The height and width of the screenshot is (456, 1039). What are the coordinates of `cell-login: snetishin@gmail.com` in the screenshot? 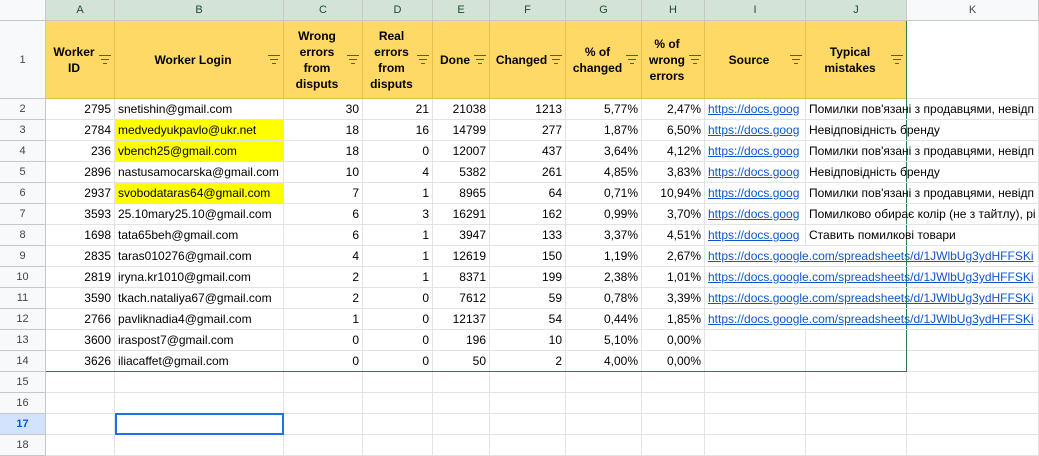 It's located at (199, 109).